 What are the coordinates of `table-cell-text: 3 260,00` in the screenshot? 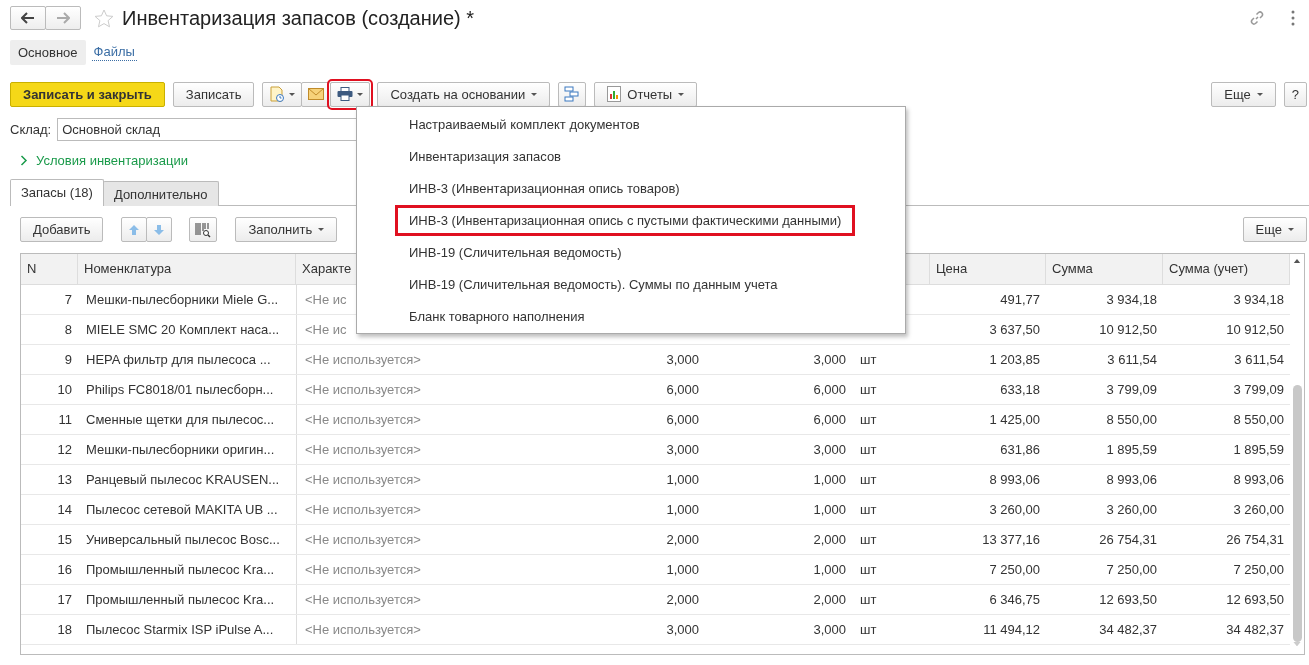 It's located at (1131, 510).